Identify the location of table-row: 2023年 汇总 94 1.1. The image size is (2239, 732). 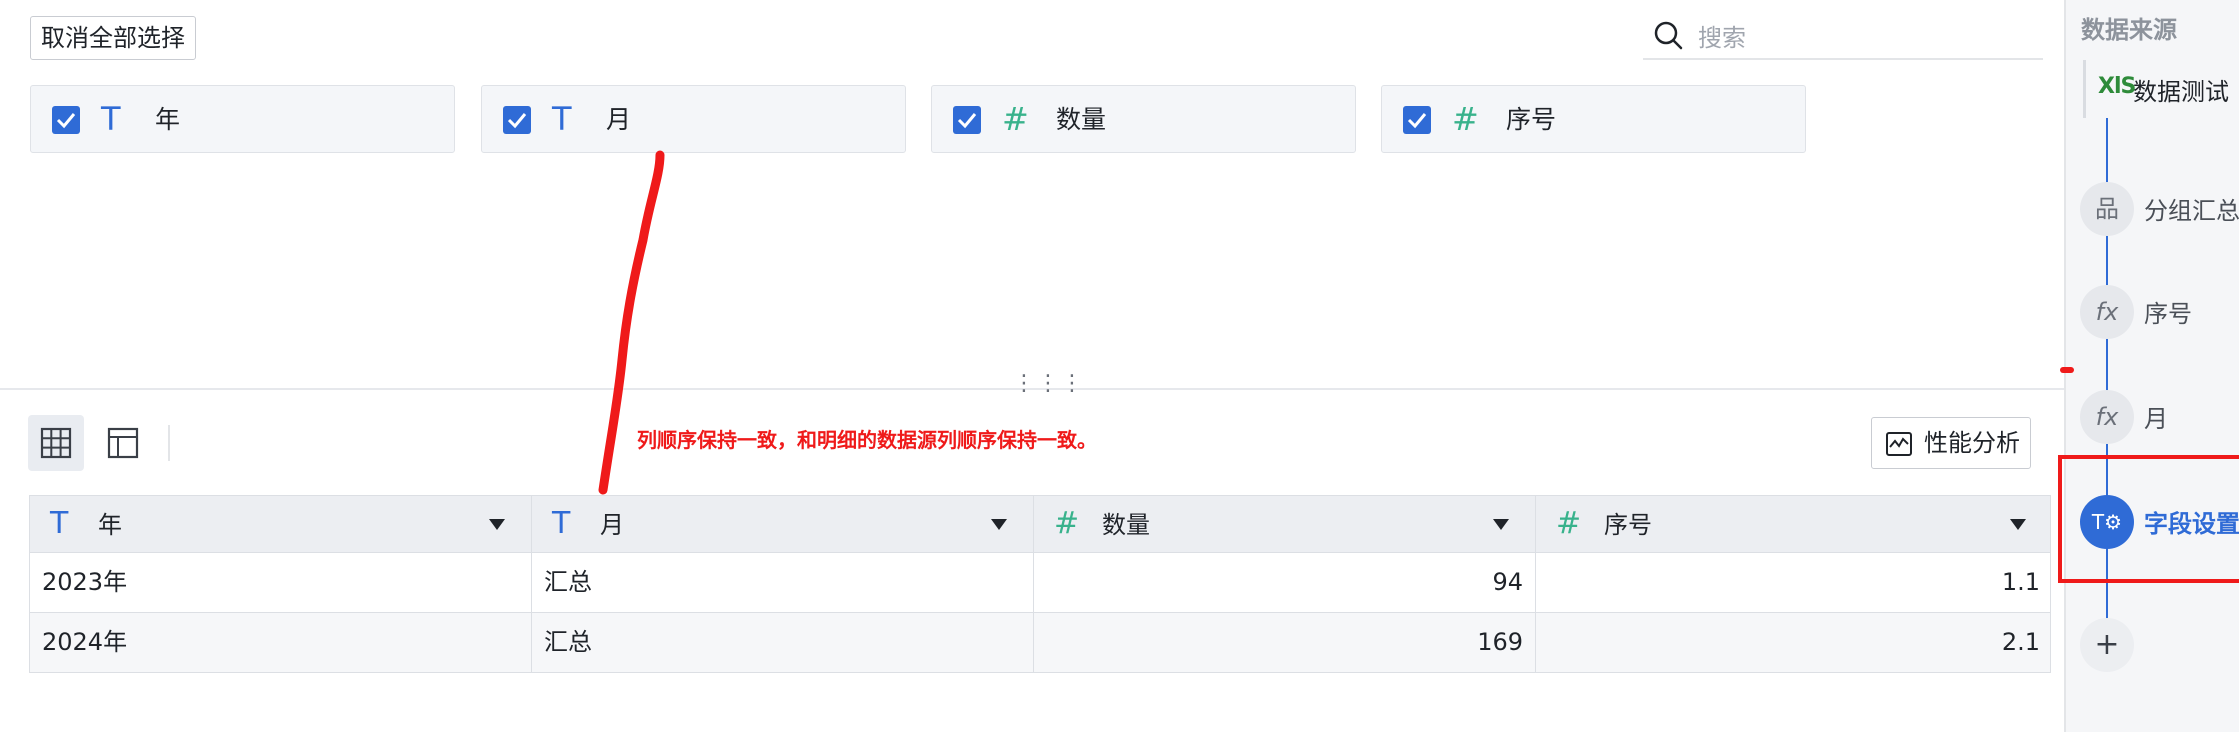
(1040, 583).